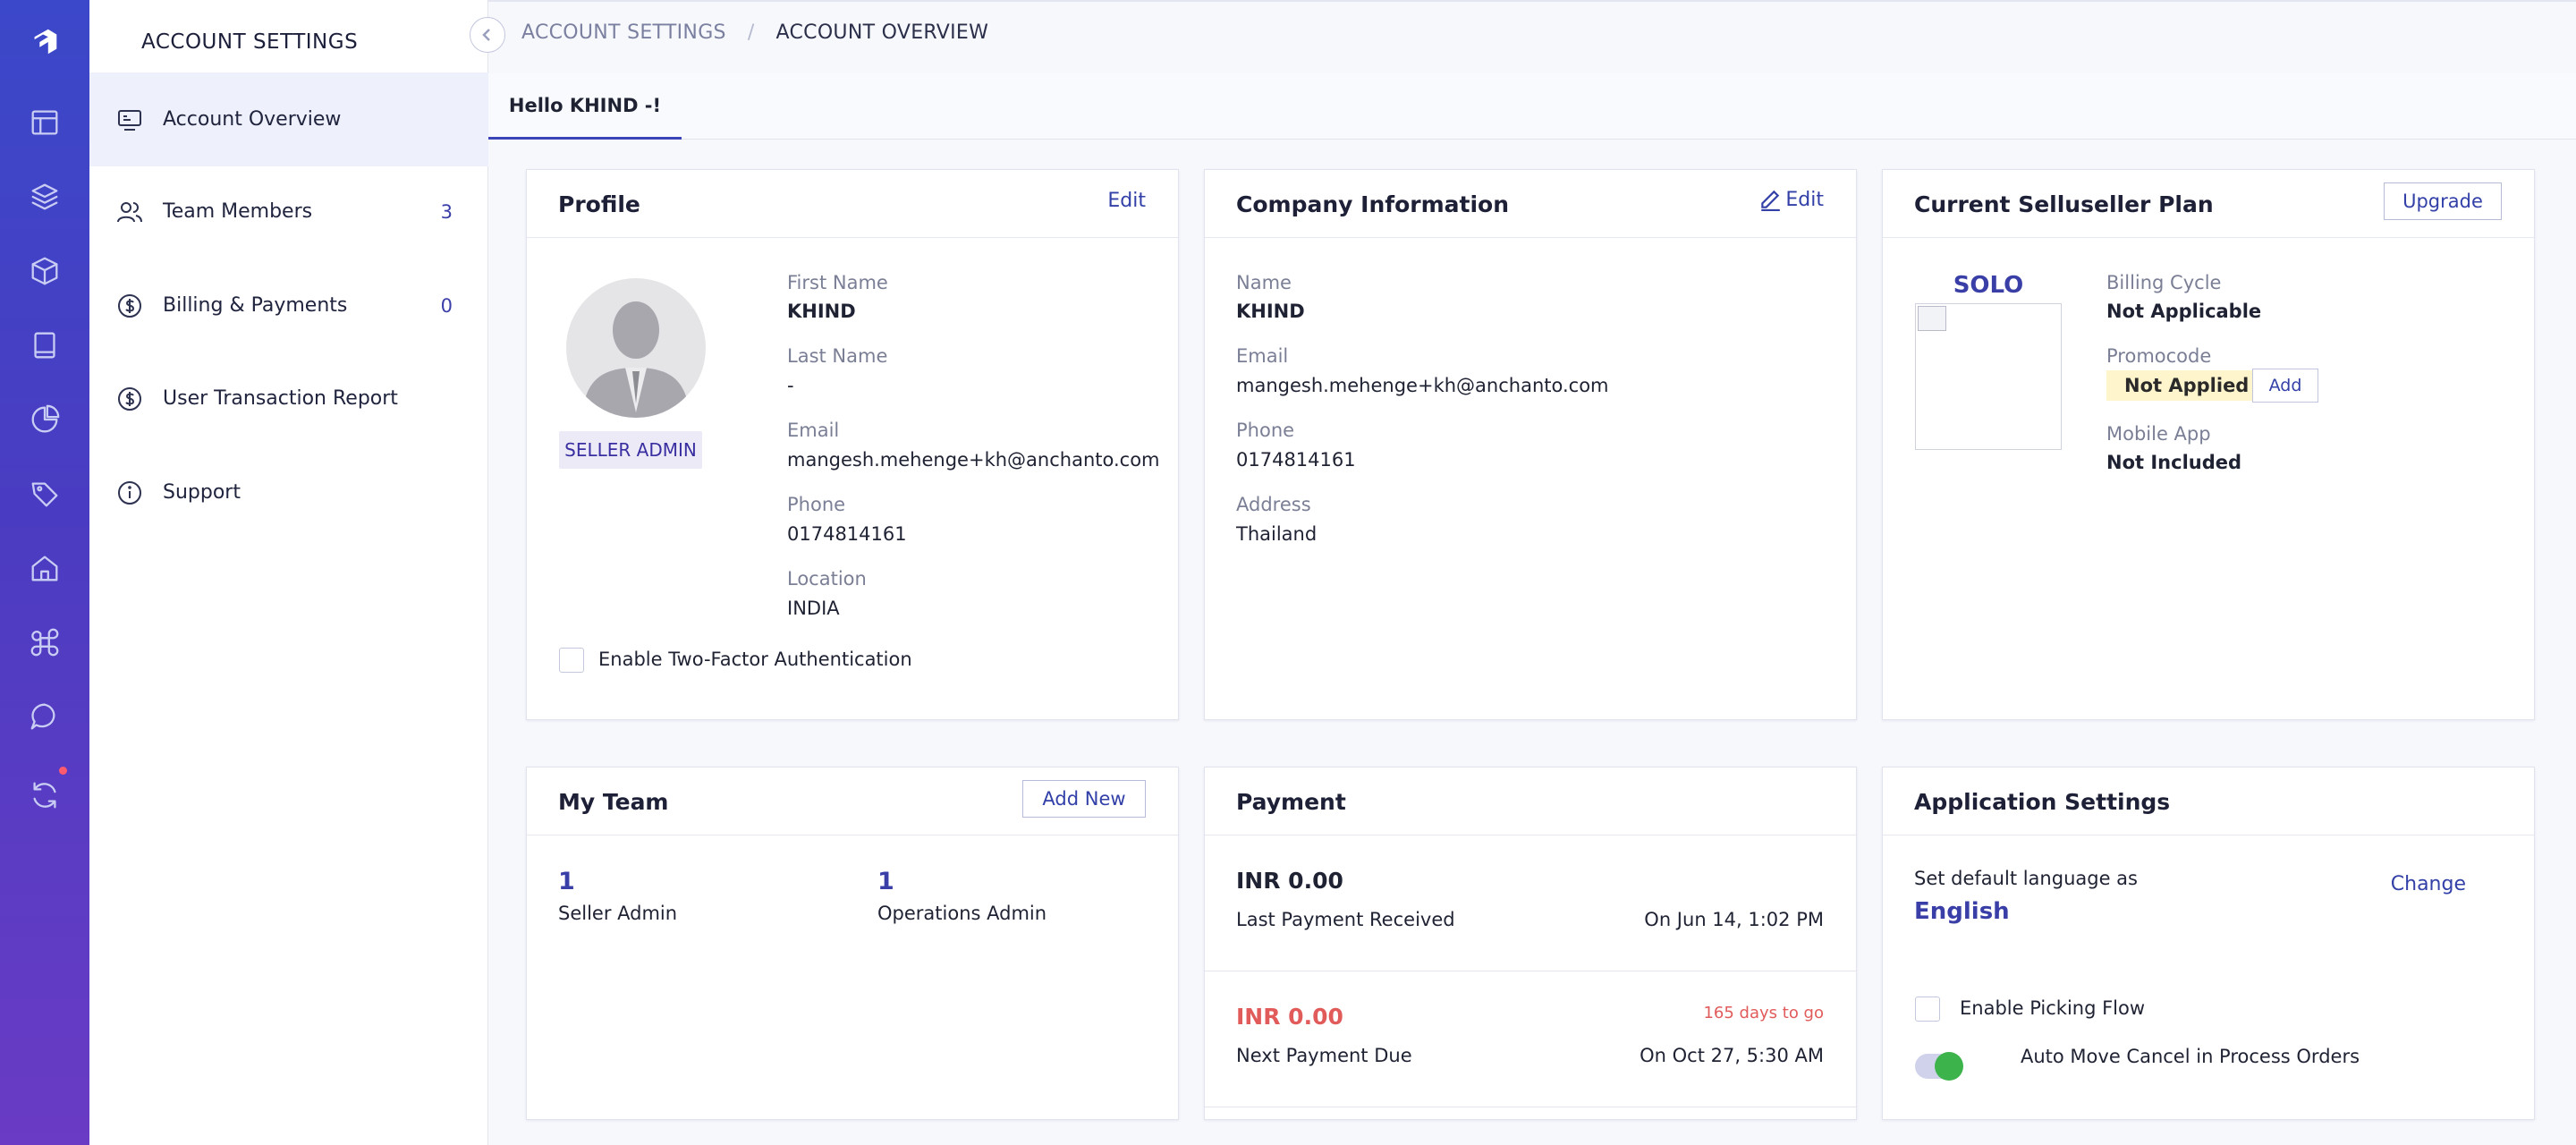 This screenshot has height=1145, width=2576. I want to click on seller-admin-count: 1, so click(566, 881).